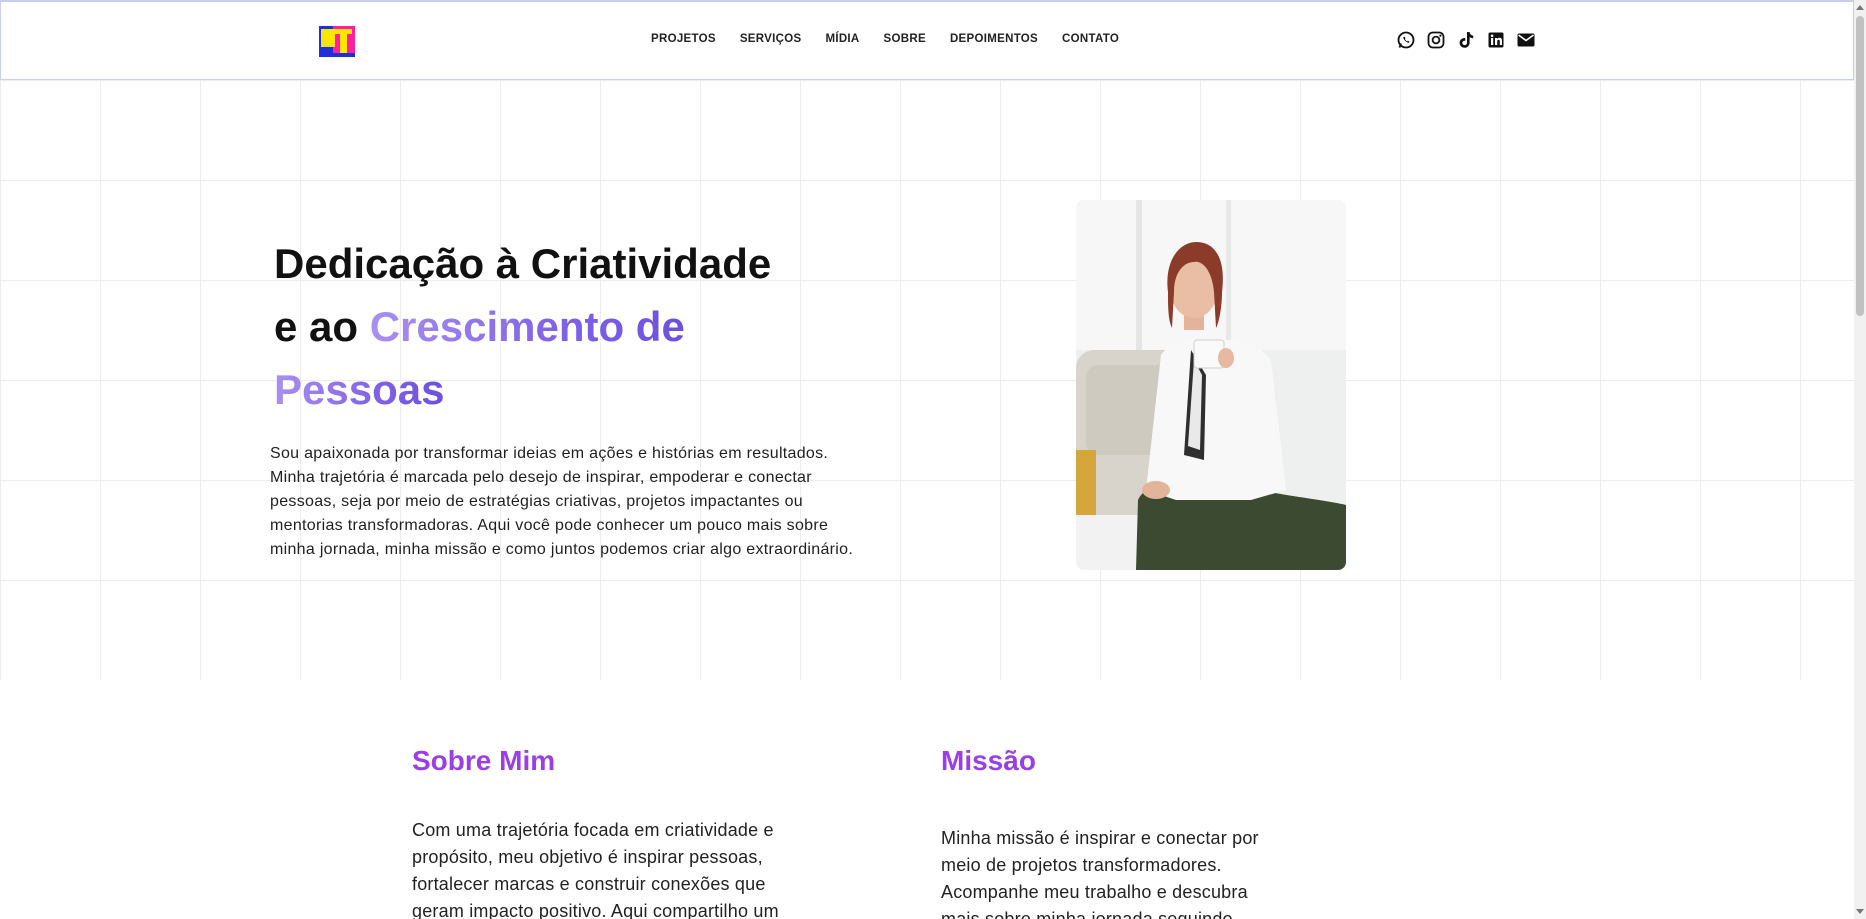 Image resolution: width=1866 pixels, height=919 pixels. I want to click on hero-title-line1: Dedicação à Criatividade, so click(523, 263).